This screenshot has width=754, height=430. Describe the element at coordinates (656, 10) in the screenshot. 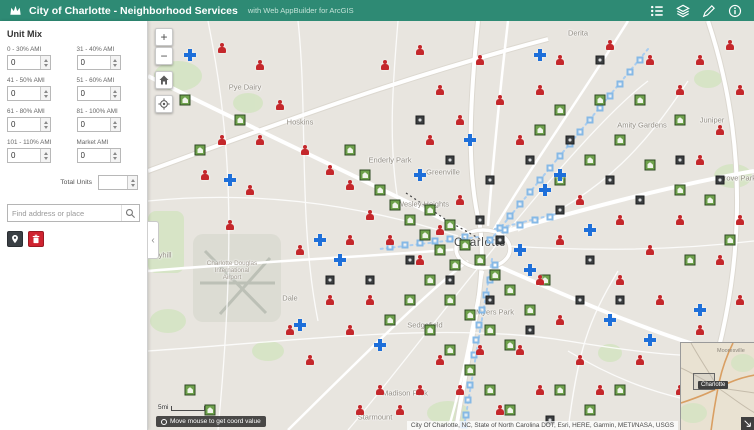

I see `legend-button` at that location.